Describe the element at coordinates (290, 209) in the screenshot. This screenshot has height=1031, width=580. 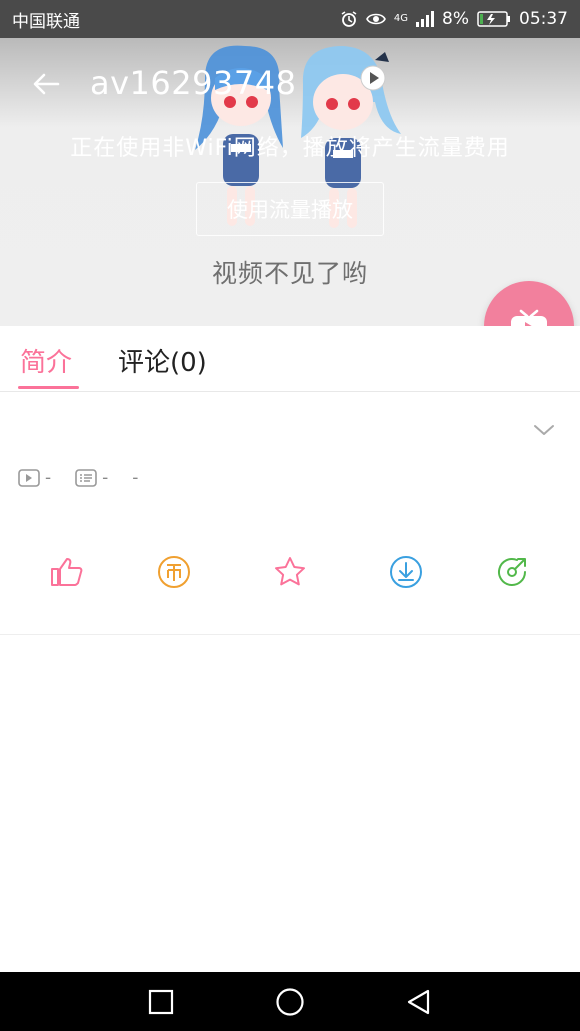
I see `play-with-data-button: 使用流量播放` at that location.